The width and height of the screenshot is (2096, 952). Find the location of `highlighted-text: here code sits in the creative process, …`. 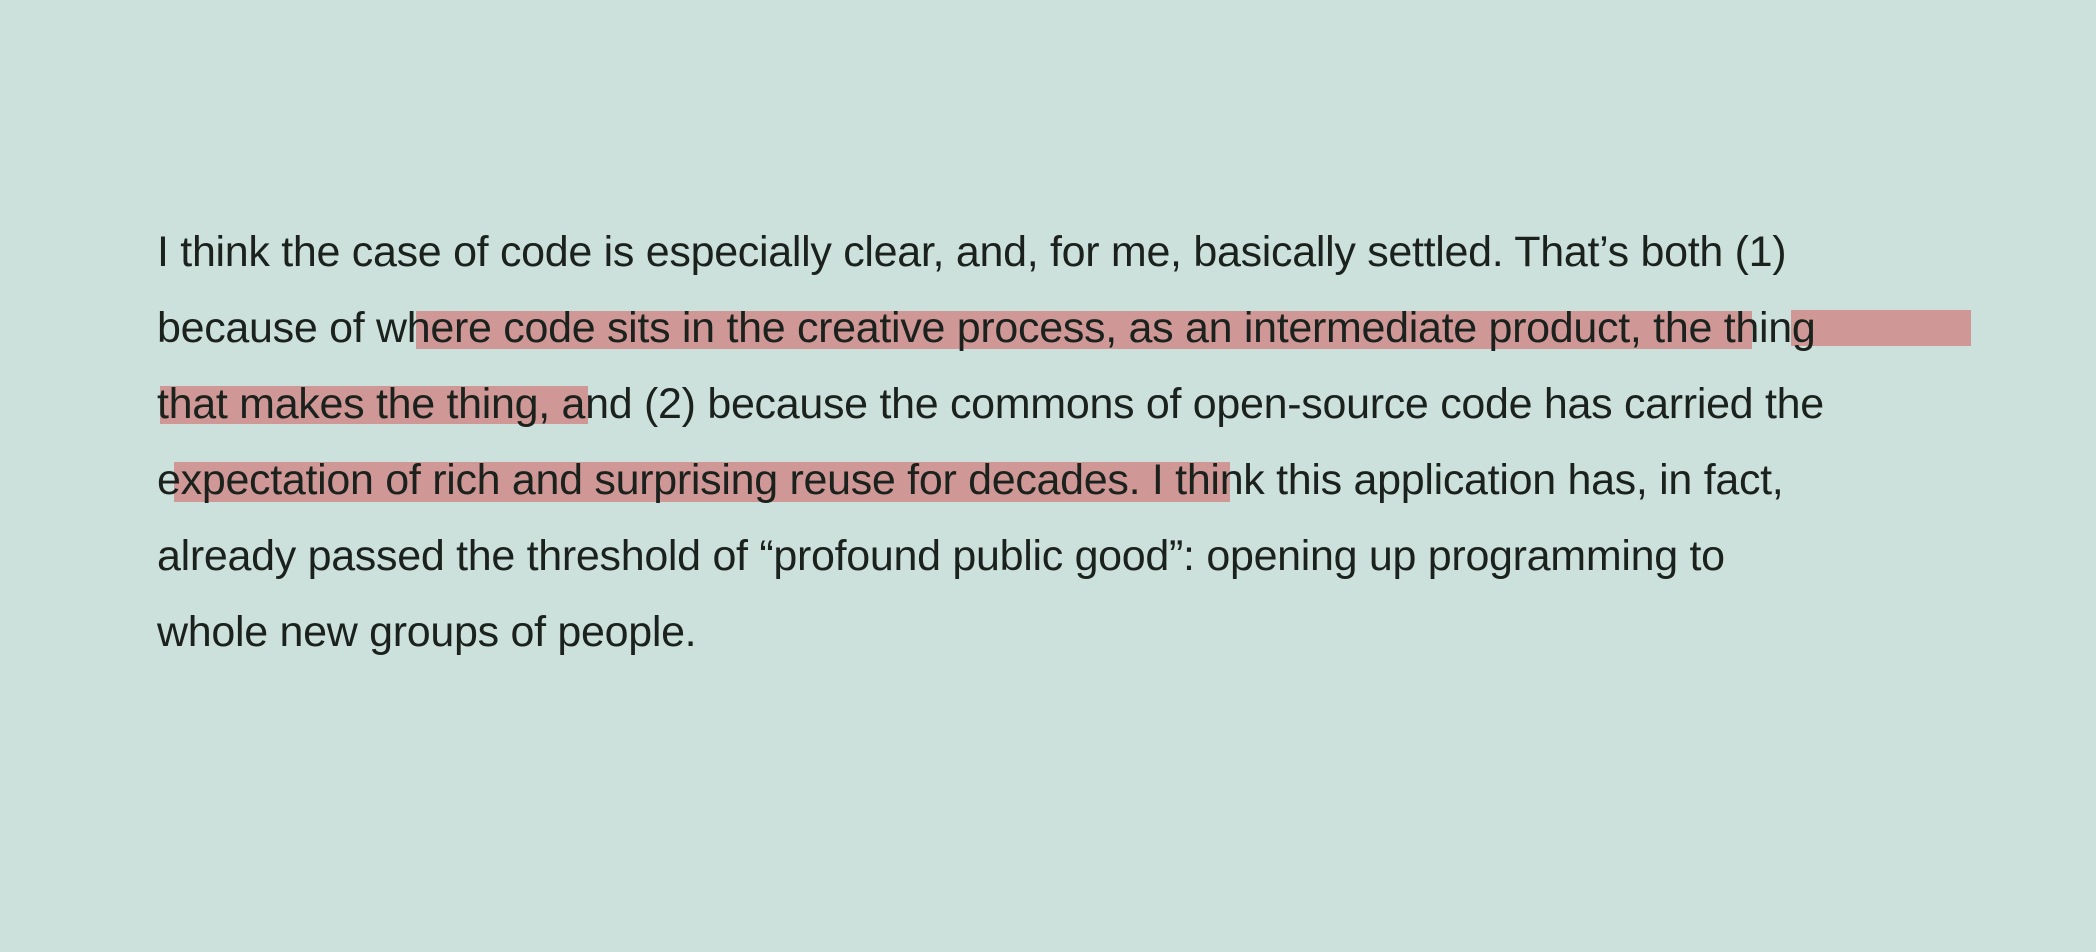

highlighted-text: here code sits in the creative process, … is located at coordinates (1018, 328).